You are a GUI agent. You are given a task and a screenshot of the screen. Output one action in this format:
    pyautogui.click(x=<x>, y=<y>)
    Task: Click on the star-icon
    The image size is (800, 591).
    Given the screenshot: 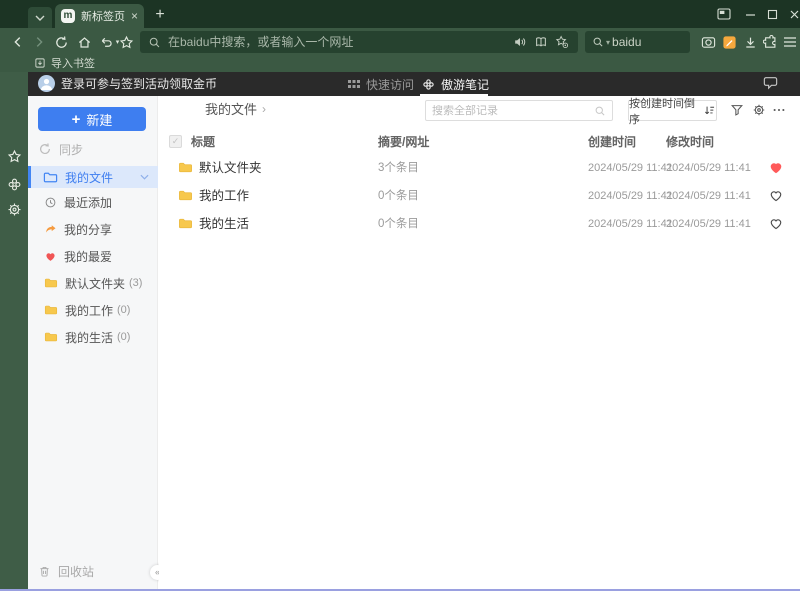 What is the action you would take?
    pyautogui.click(x=126, y=41)
    